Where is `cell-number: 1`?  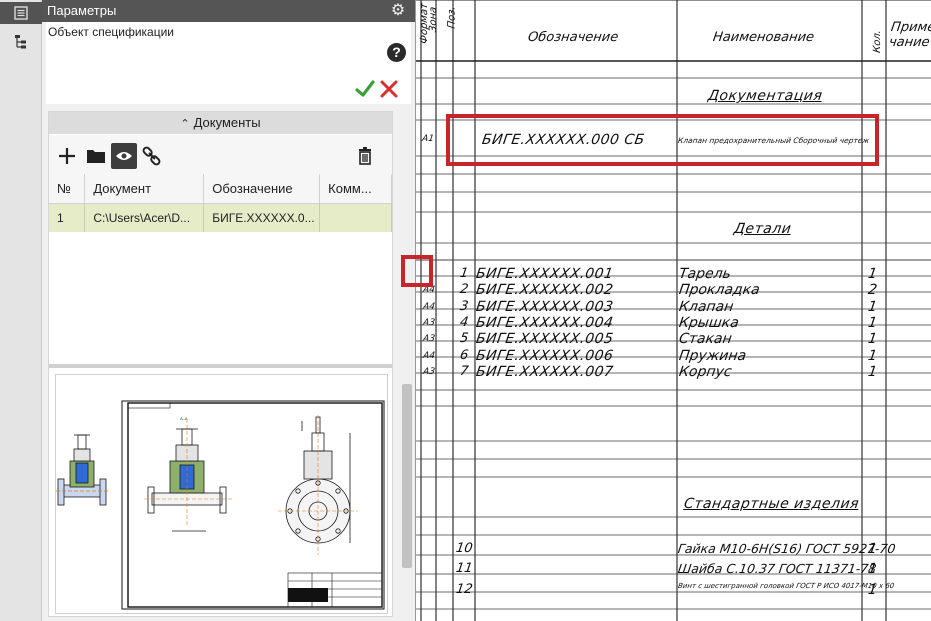 cell-number: 1 is located at coordinates (67, 217).